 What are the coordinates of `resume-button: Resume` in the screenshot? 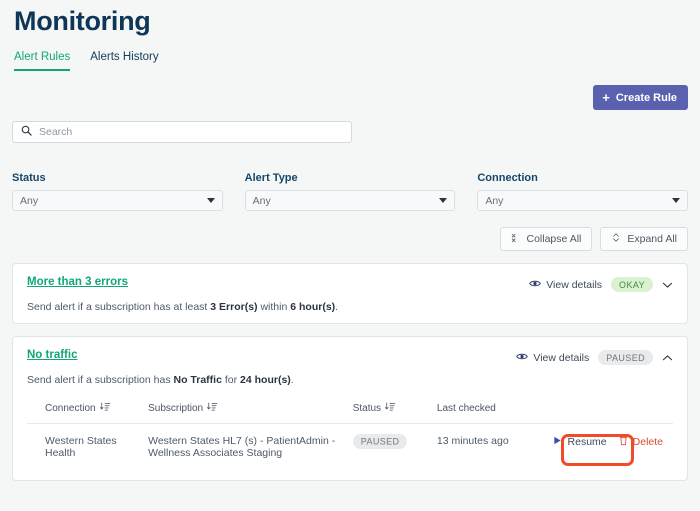 It's located at (580, 442).